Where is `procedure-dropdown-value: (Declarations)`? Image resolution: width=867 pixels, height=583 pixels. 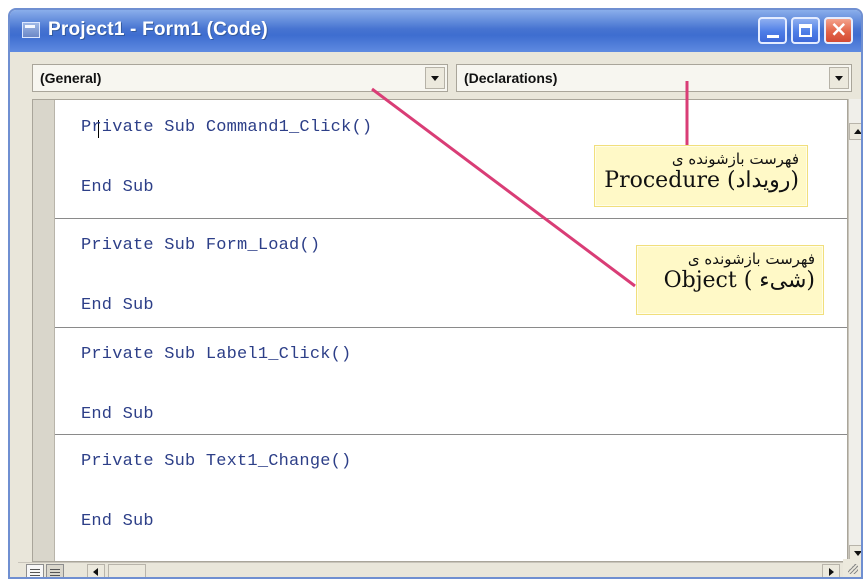
procedure-dropdown-value: (Declarations) is located at coordinates (511, 78).